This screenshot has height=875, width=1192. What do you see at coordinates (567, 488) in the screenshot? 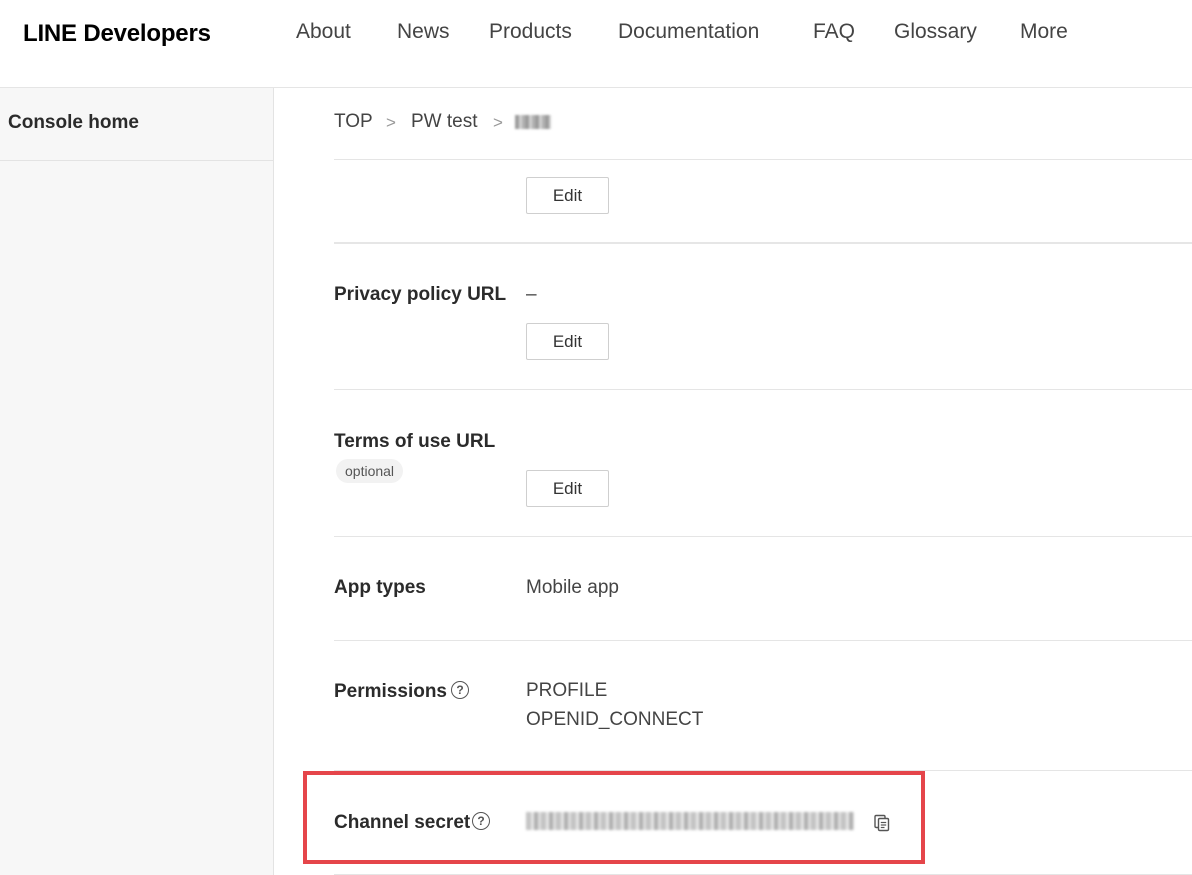
I see `edit-terms-of-use-button: Edit` at bounding box center [567, 488].